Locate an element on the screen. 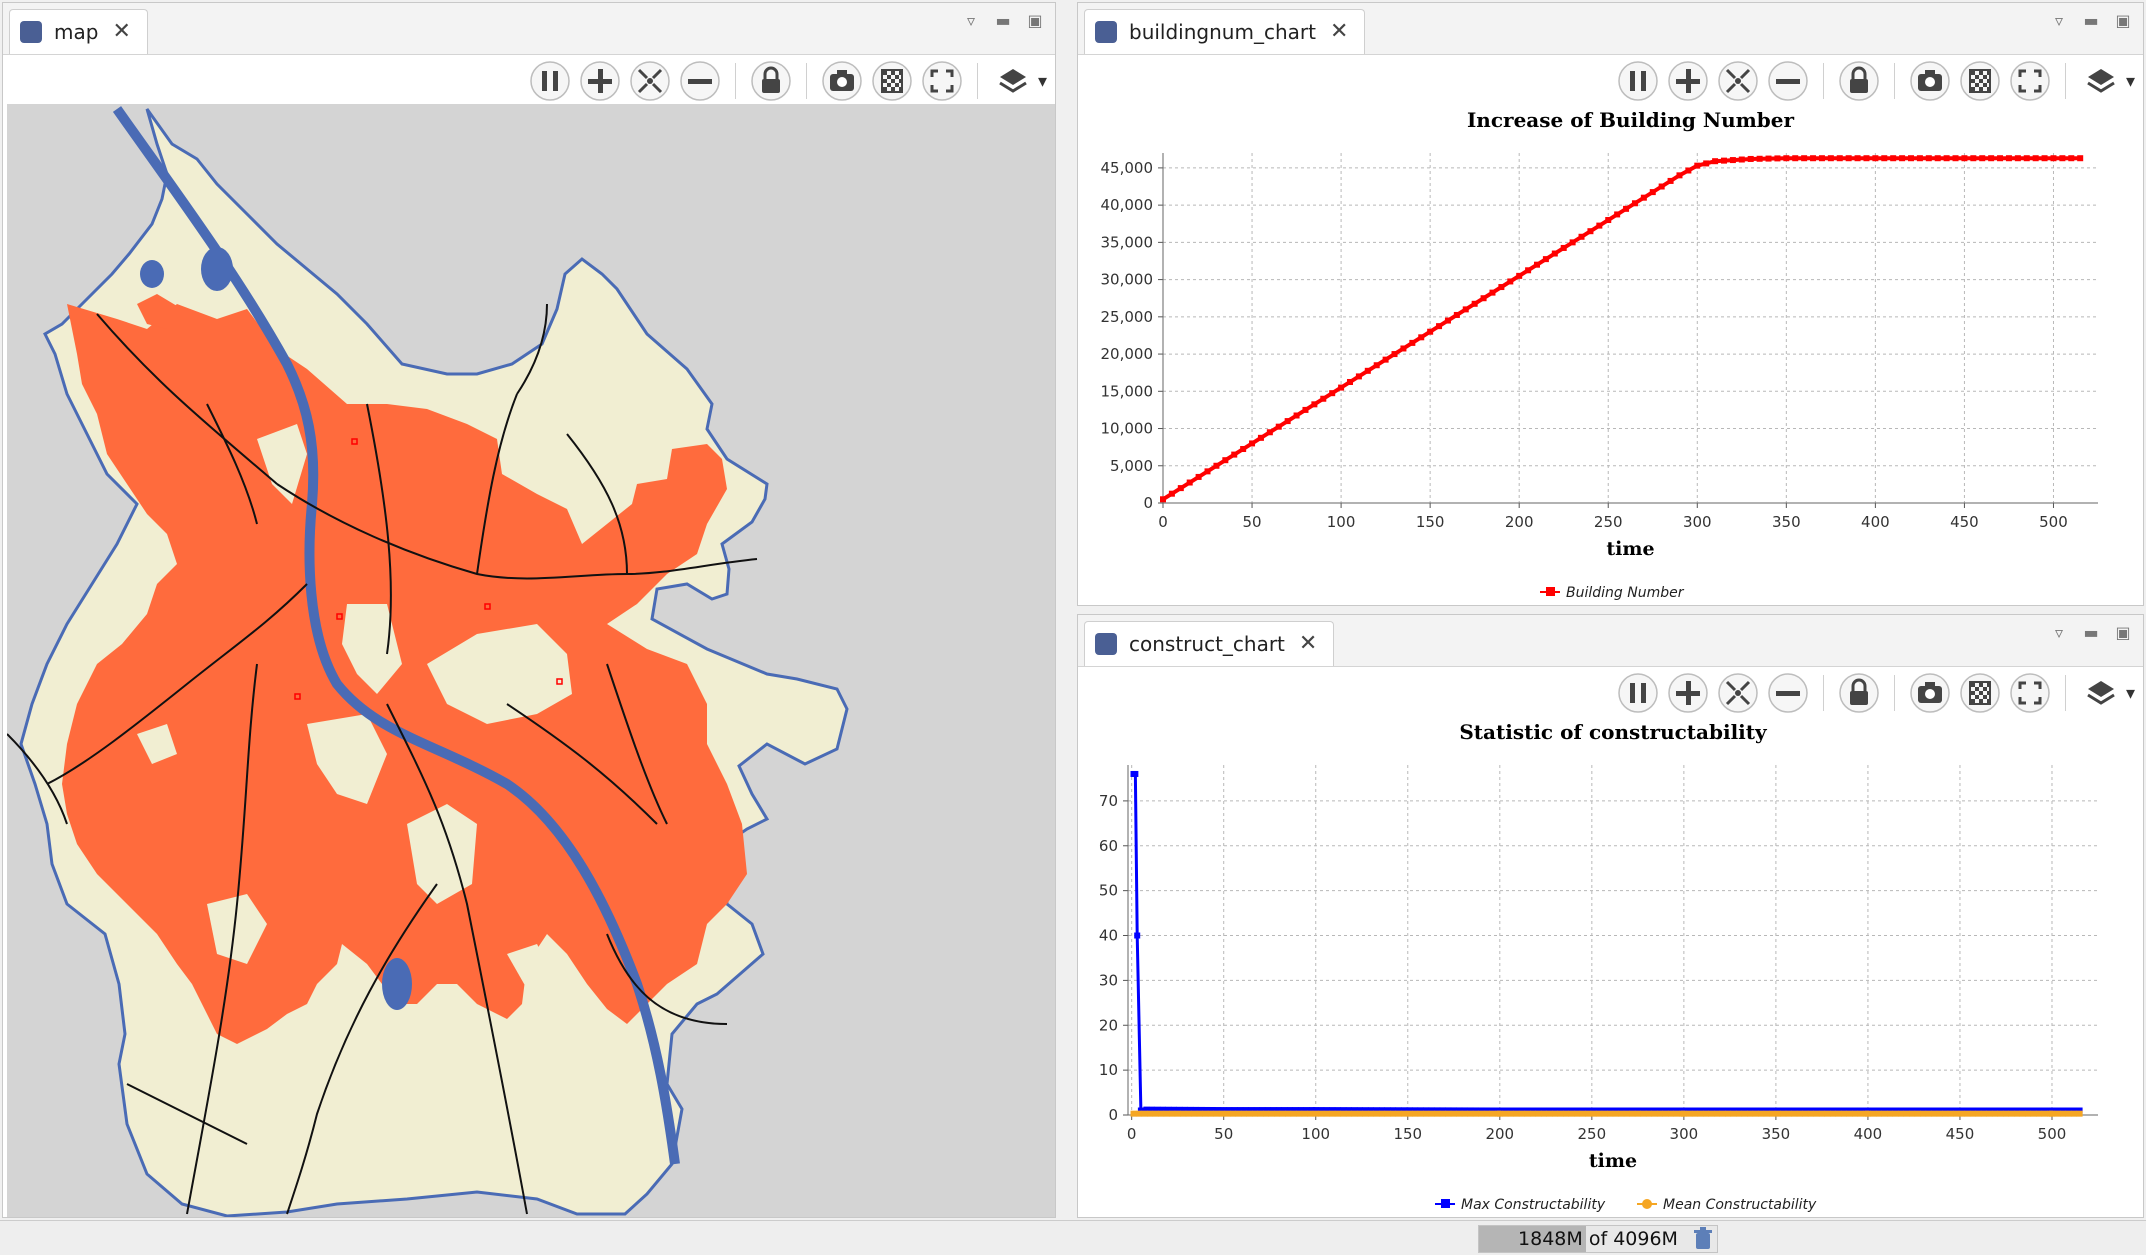 This screenshot has height=1255, width=2146. y-tick-label: 30,000 is located at coordinates (1127, 280).